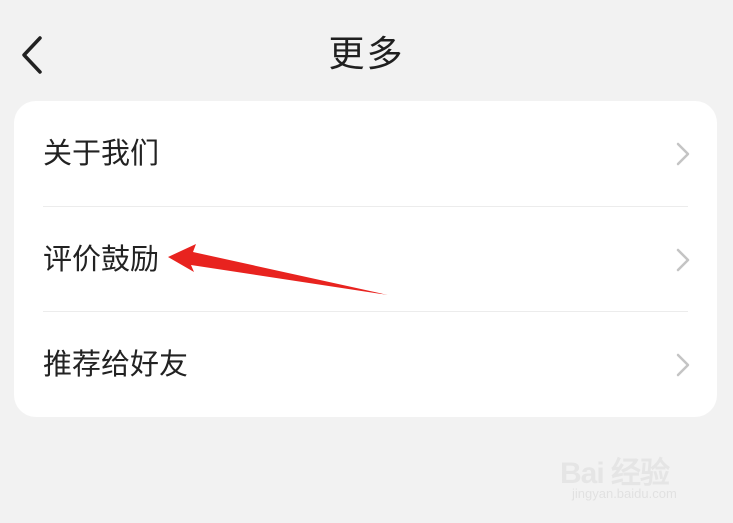  I want to click on page-title: 更多, so click(366, 54).